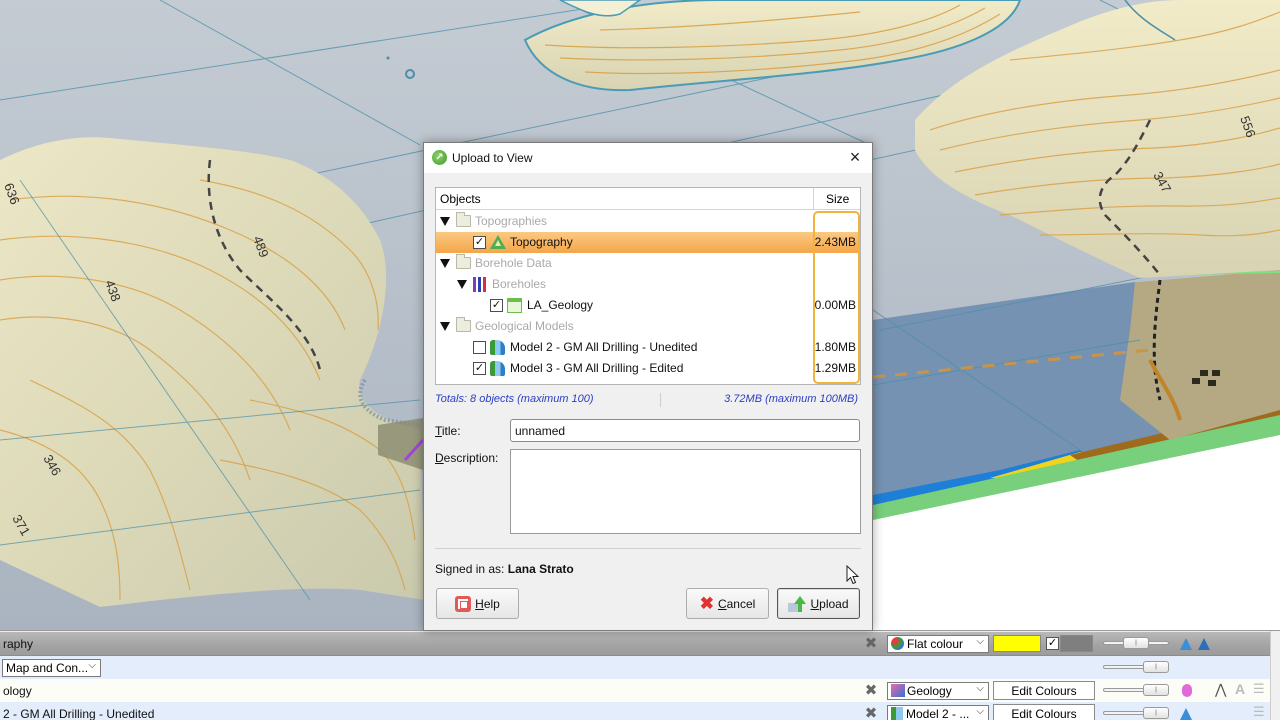  What do you see at coordinates (541, 242) in the screenshot?
I see `tree-item-label: Topography` at bounding box center [541, 242].